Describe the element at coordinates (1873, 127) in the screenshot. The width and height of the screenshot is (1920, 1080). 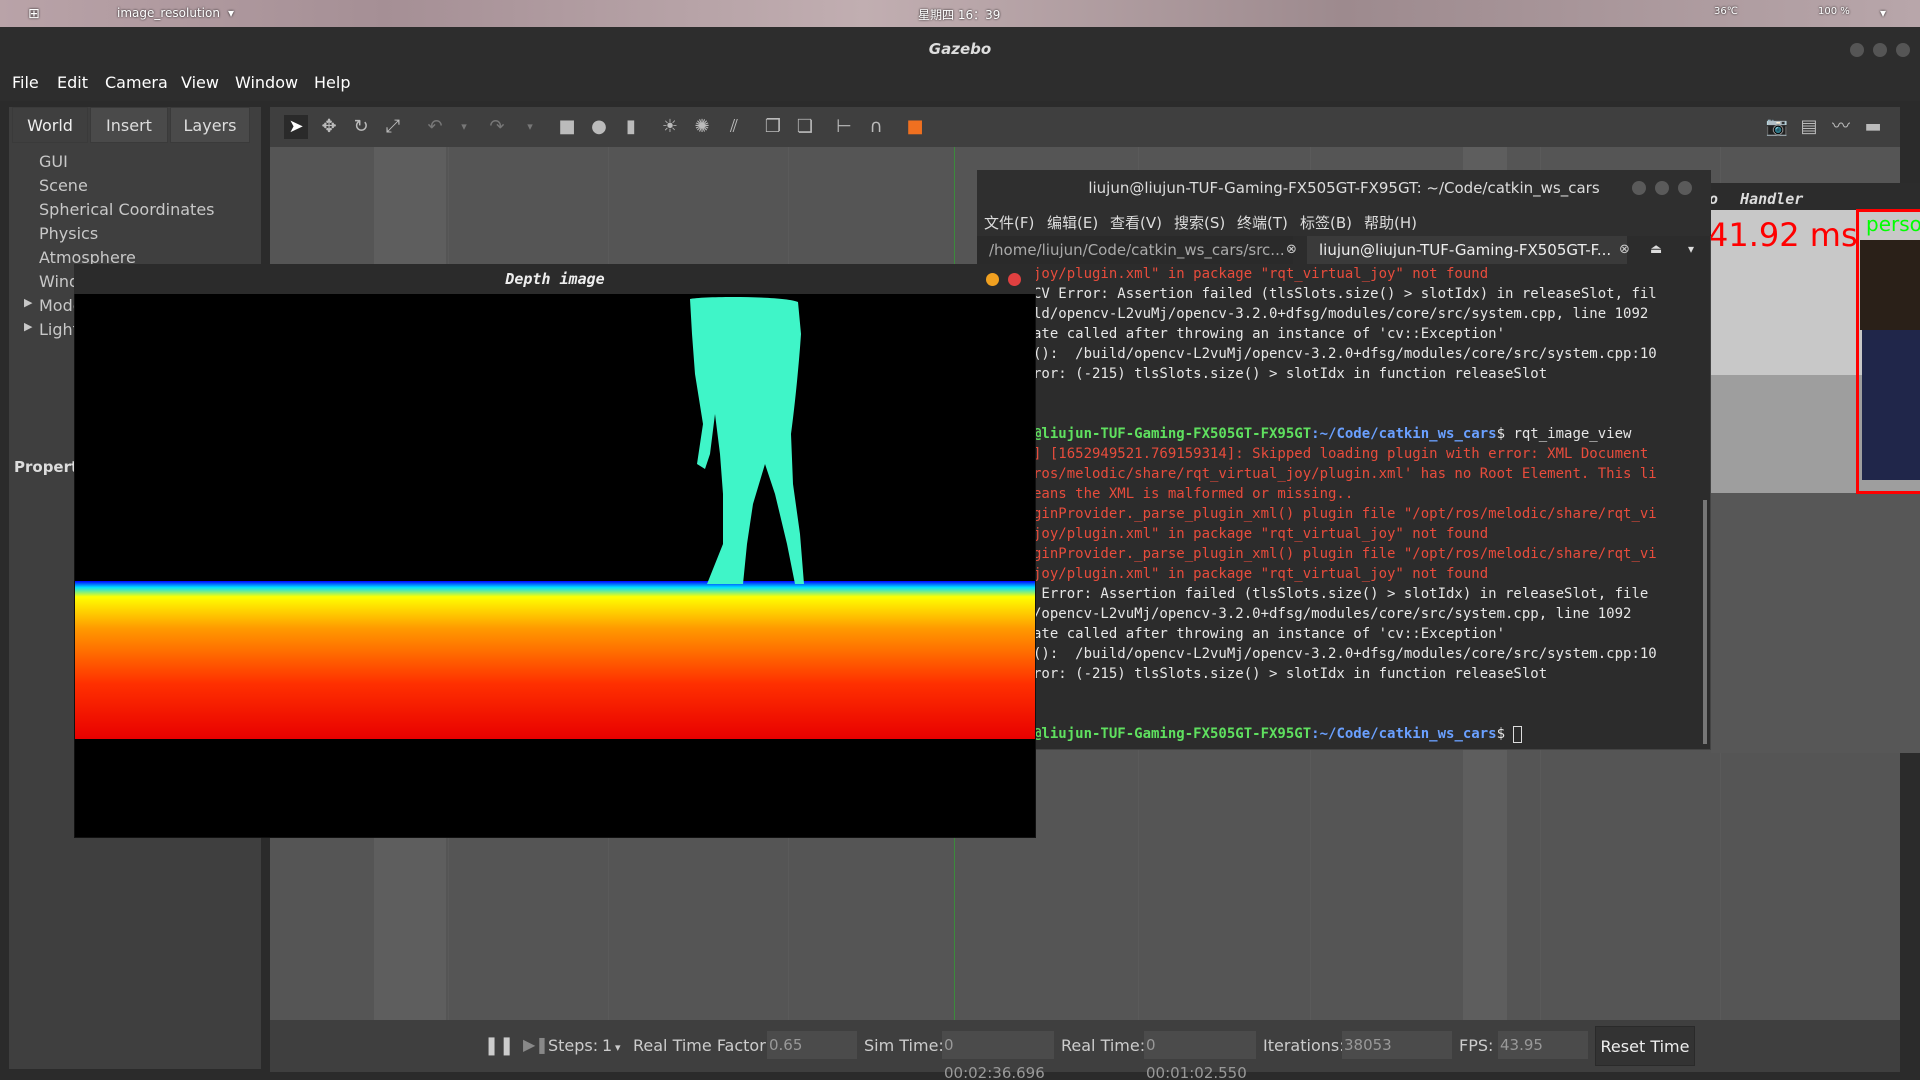
I see `video-record-icon: ▬` at that location.